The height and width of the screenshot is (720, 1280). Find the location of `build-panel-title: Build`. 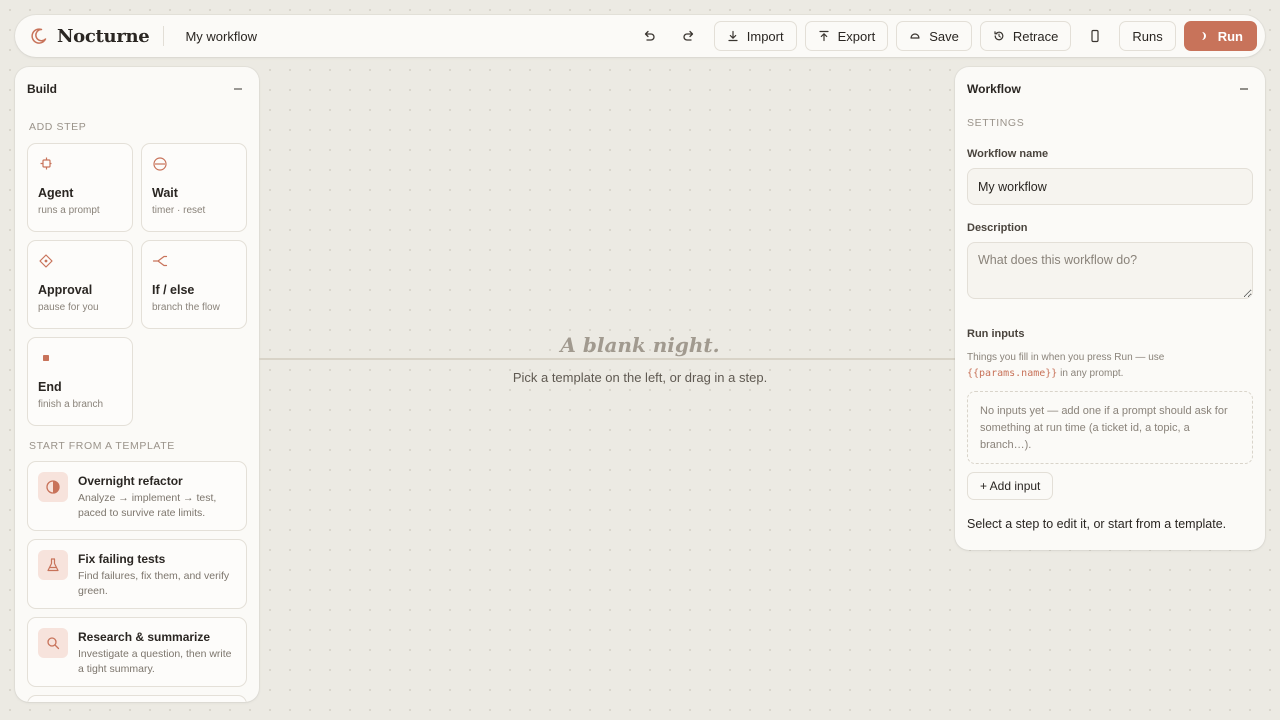

build-panel-title: Build is located at coordinates (42, 89).